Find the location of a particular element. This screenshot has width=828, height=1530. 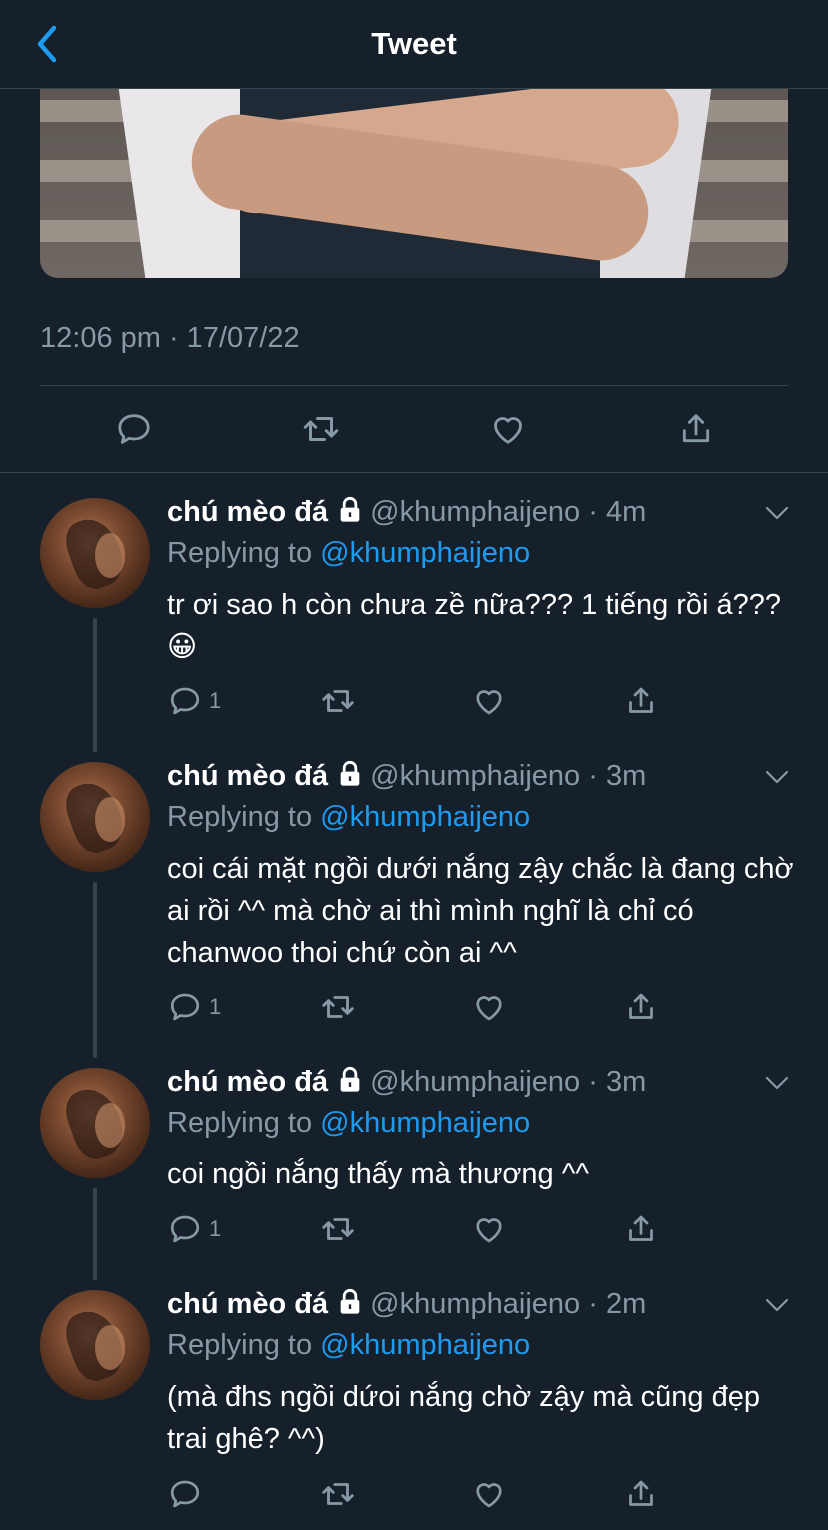

reply-header: chú mèo đá @khumphaijeno · 2m is located at coordinates (407, 1304).